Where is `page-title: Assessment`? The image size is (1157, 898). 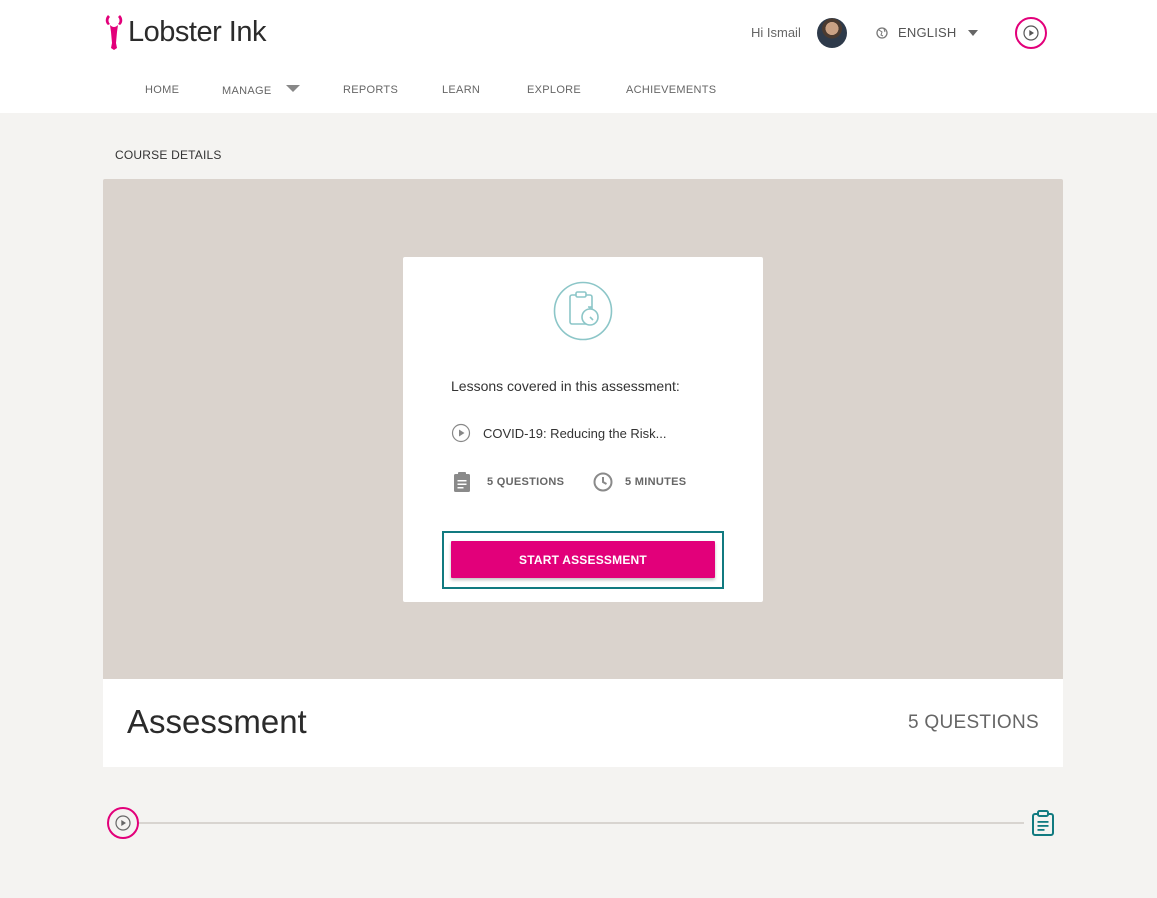 page-title: Assessment is located at coordinates (217, 721).